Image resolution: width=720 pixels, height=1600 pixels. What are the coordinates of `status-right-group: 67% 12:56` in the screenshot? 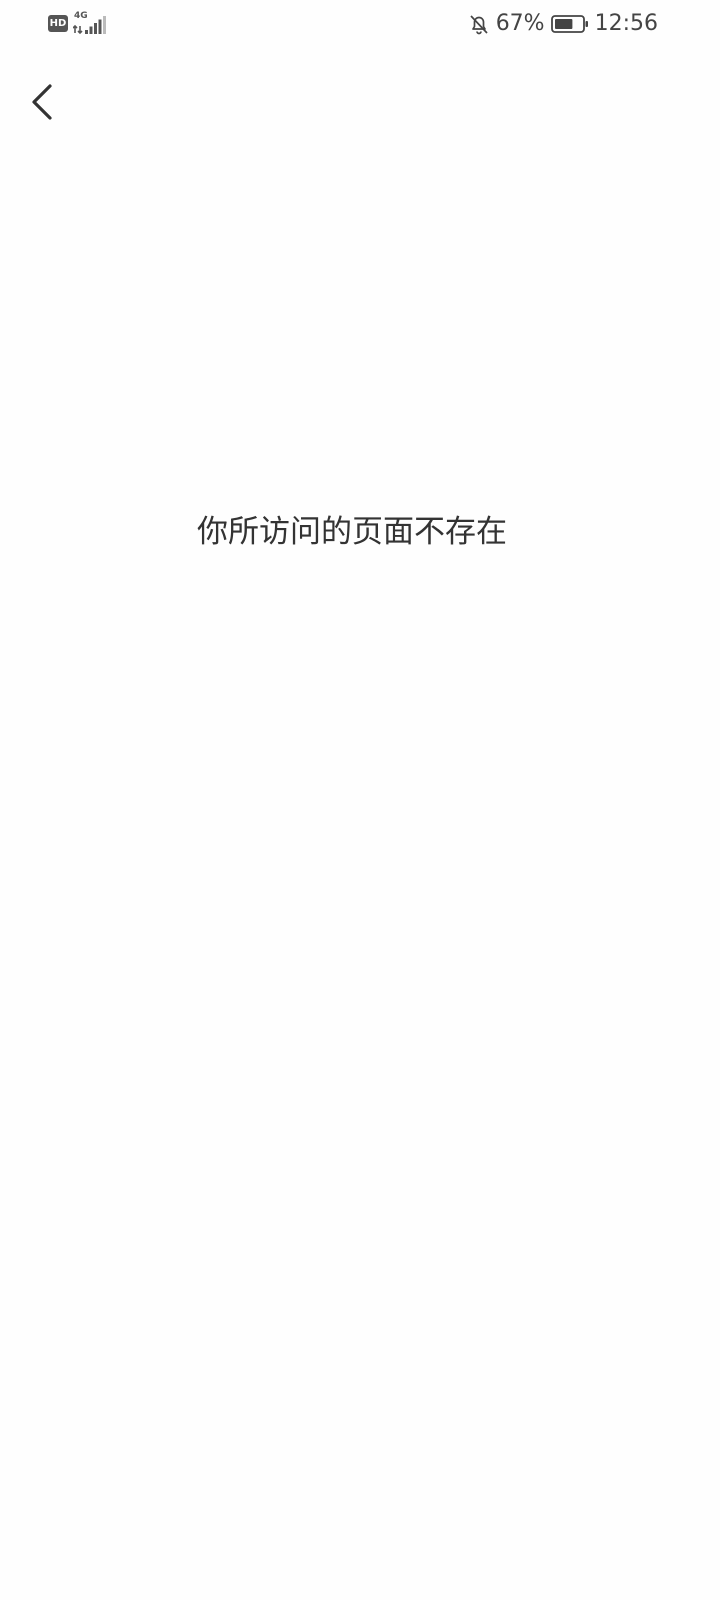 It's located at (563, 24).